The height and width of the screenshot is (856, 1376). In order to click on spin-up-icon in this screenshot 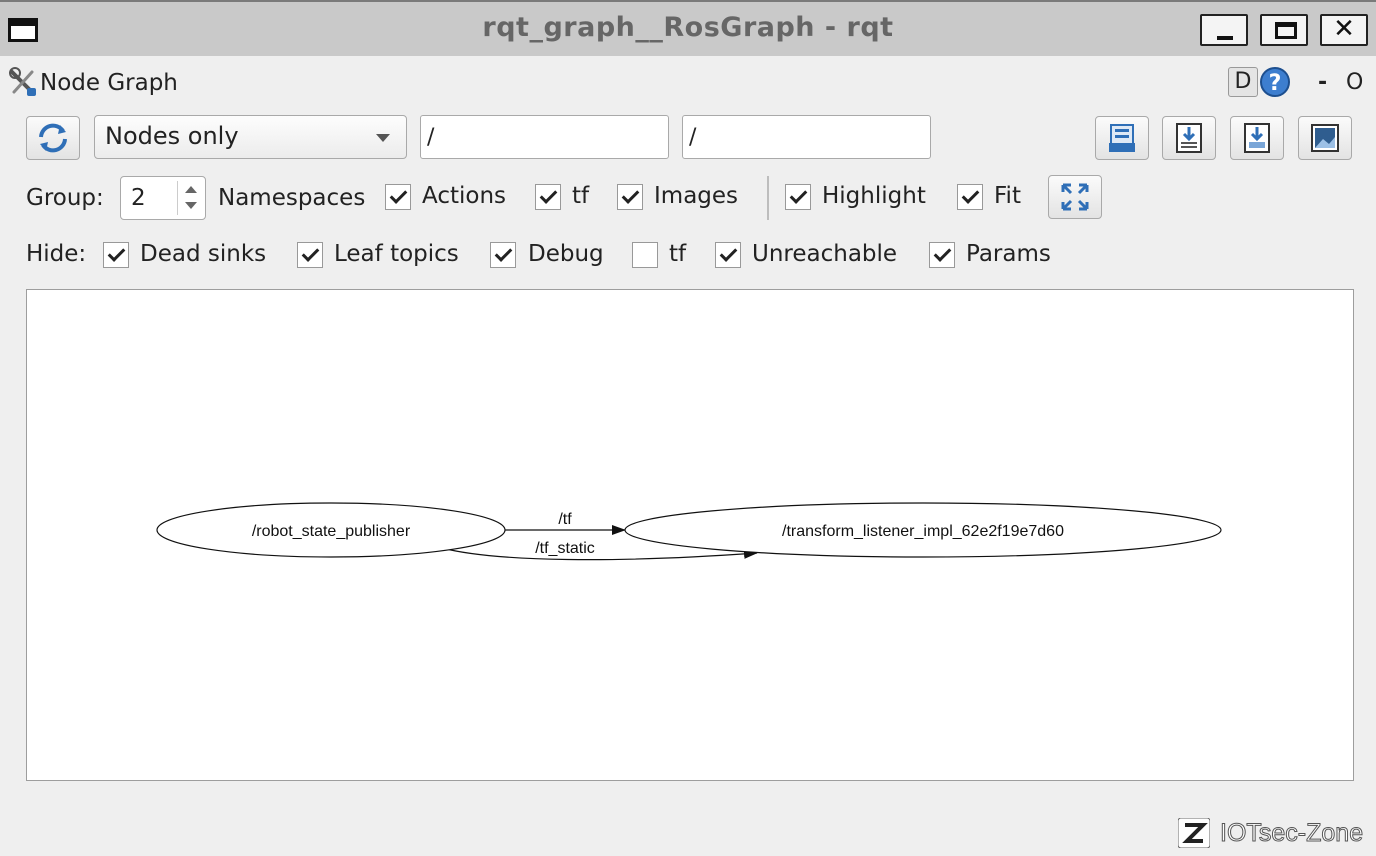, I will do `click(191, 189)`.